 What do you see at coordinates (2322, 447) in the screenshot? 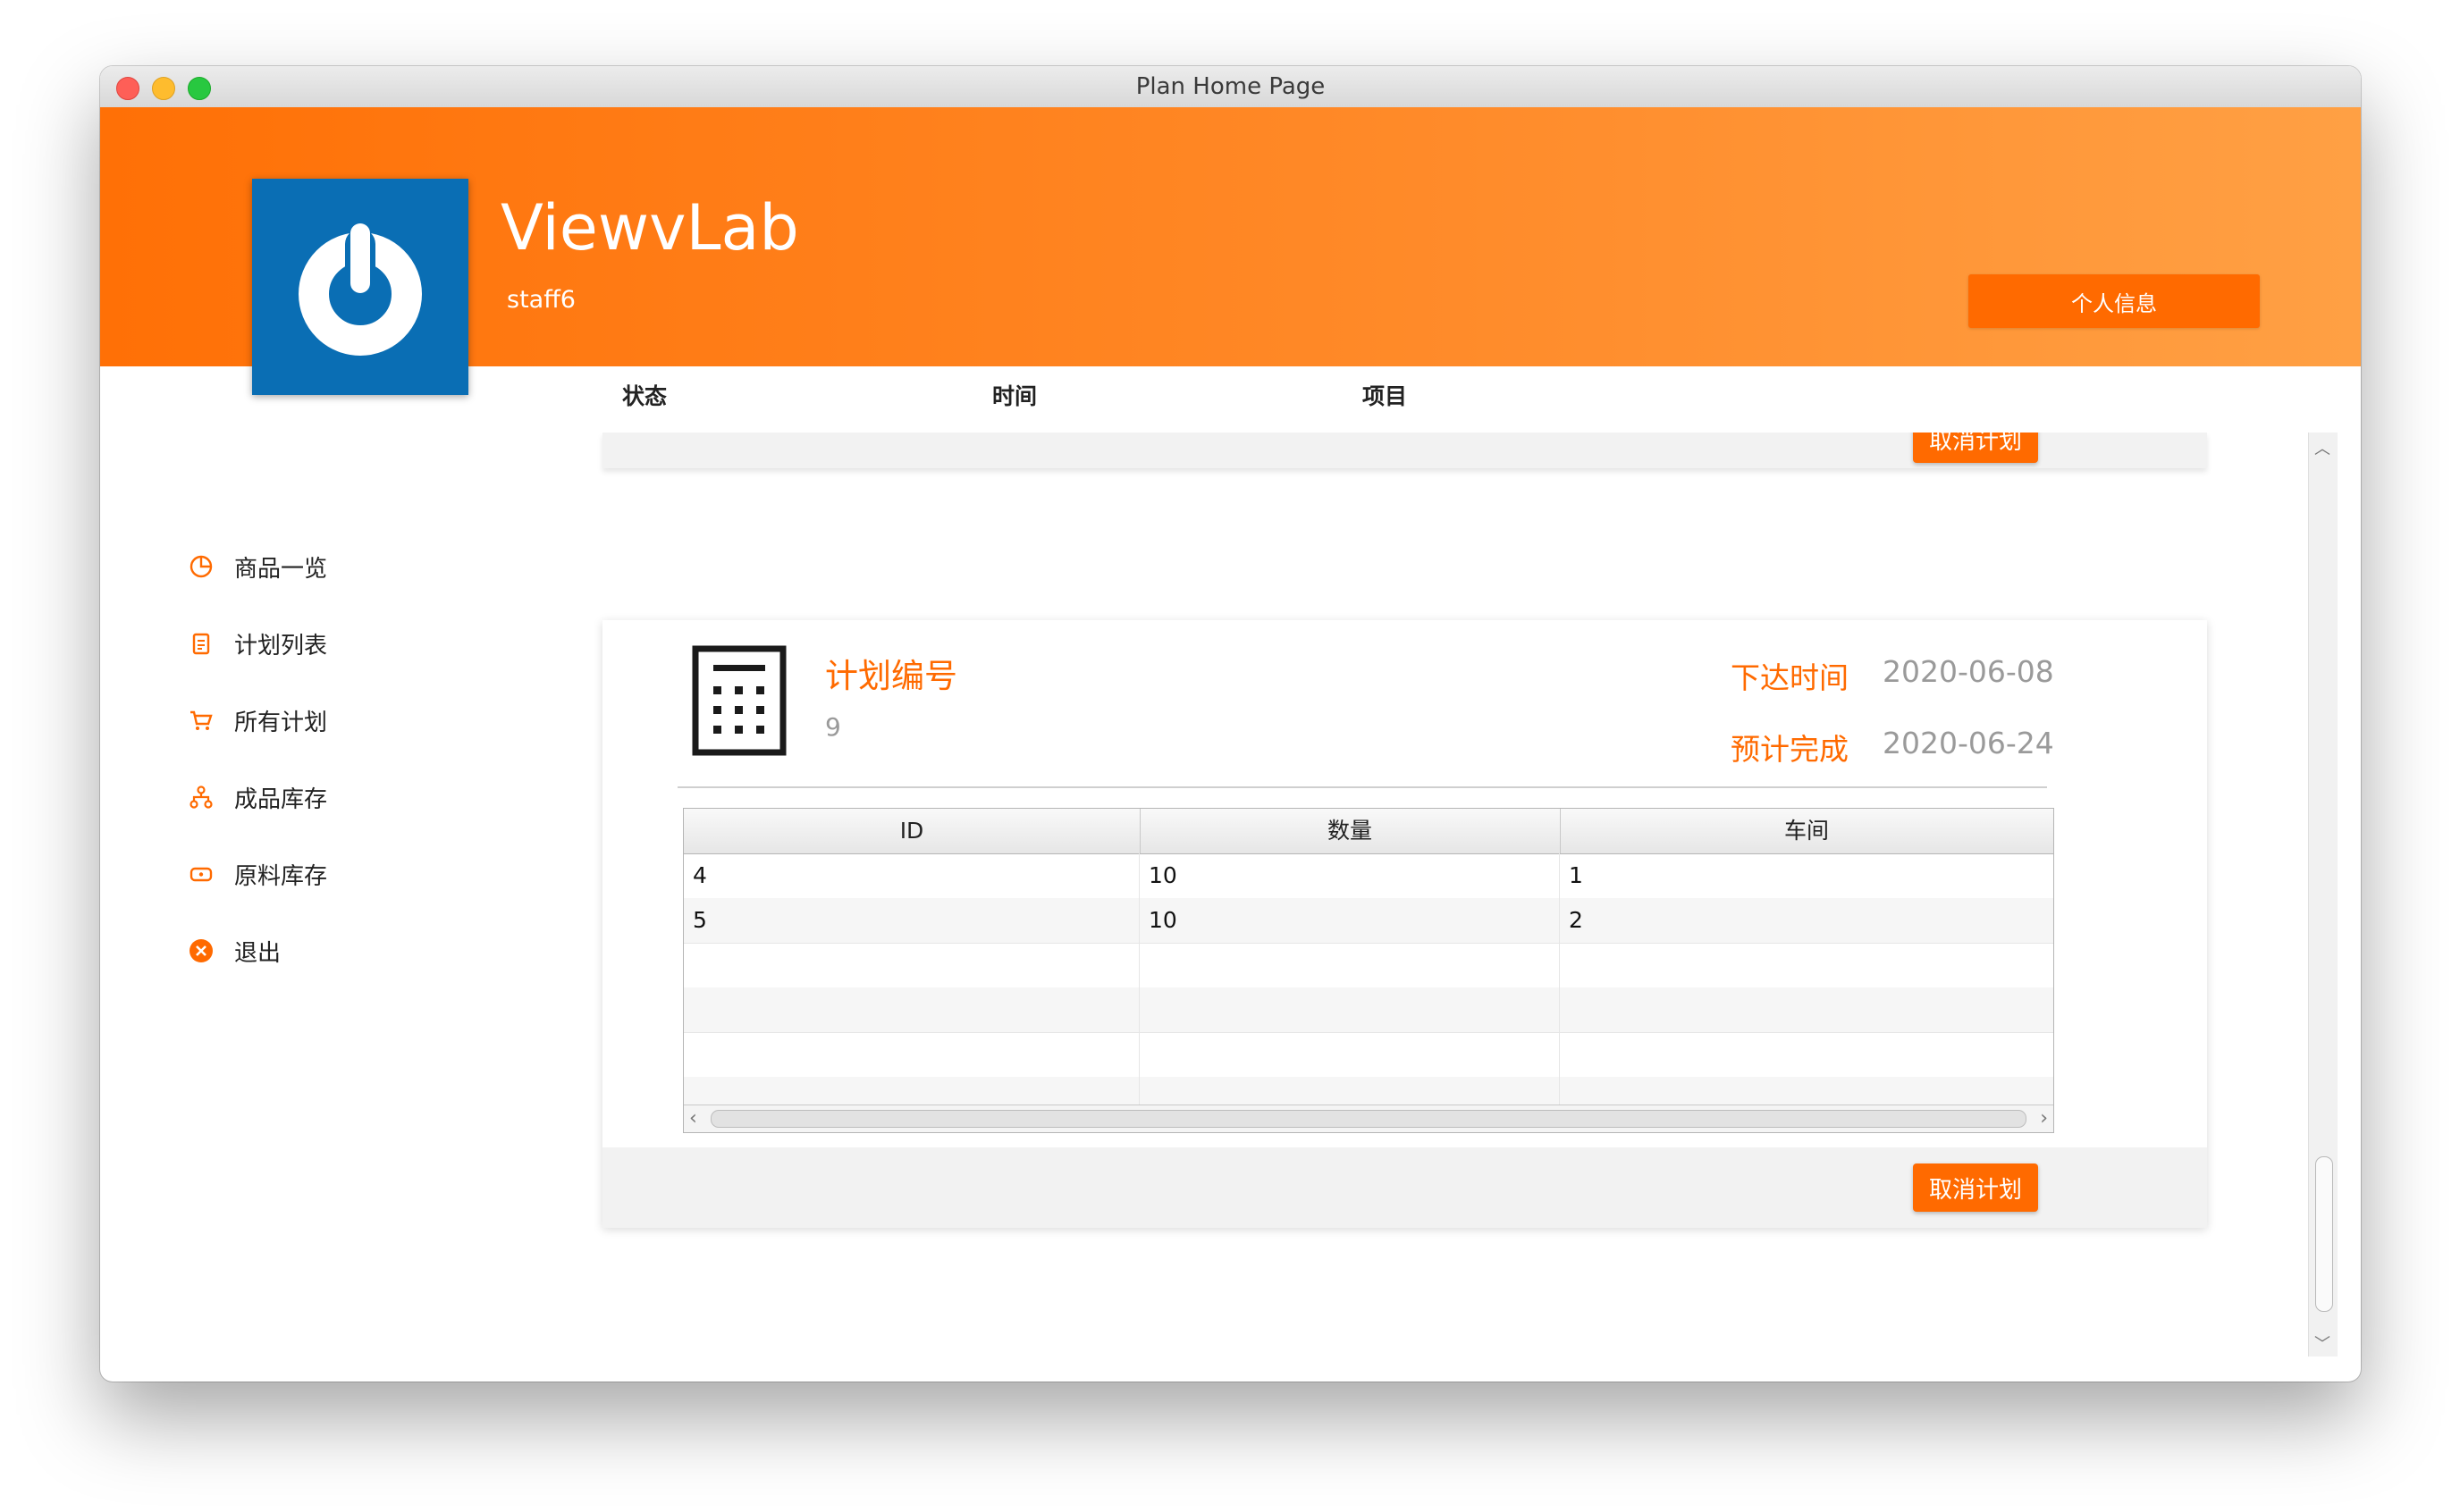
I see `scroll-up-icon: ︿` at bounding box center [2322, 447].